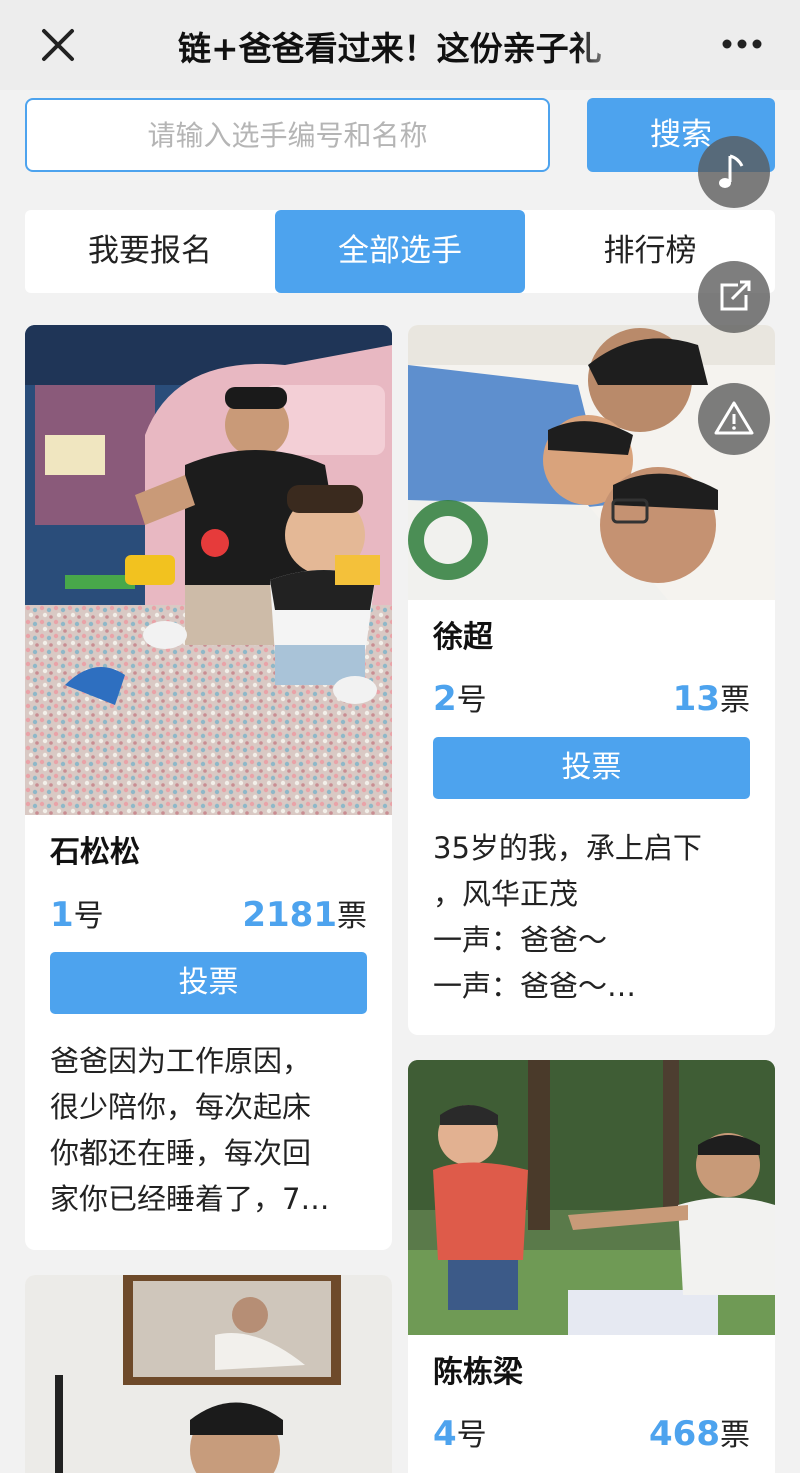  Describe the element at coordinates (390, 48) in the screenshot. I see `page-title: 链+爸爸看过来！这份亲子礼` at that location.